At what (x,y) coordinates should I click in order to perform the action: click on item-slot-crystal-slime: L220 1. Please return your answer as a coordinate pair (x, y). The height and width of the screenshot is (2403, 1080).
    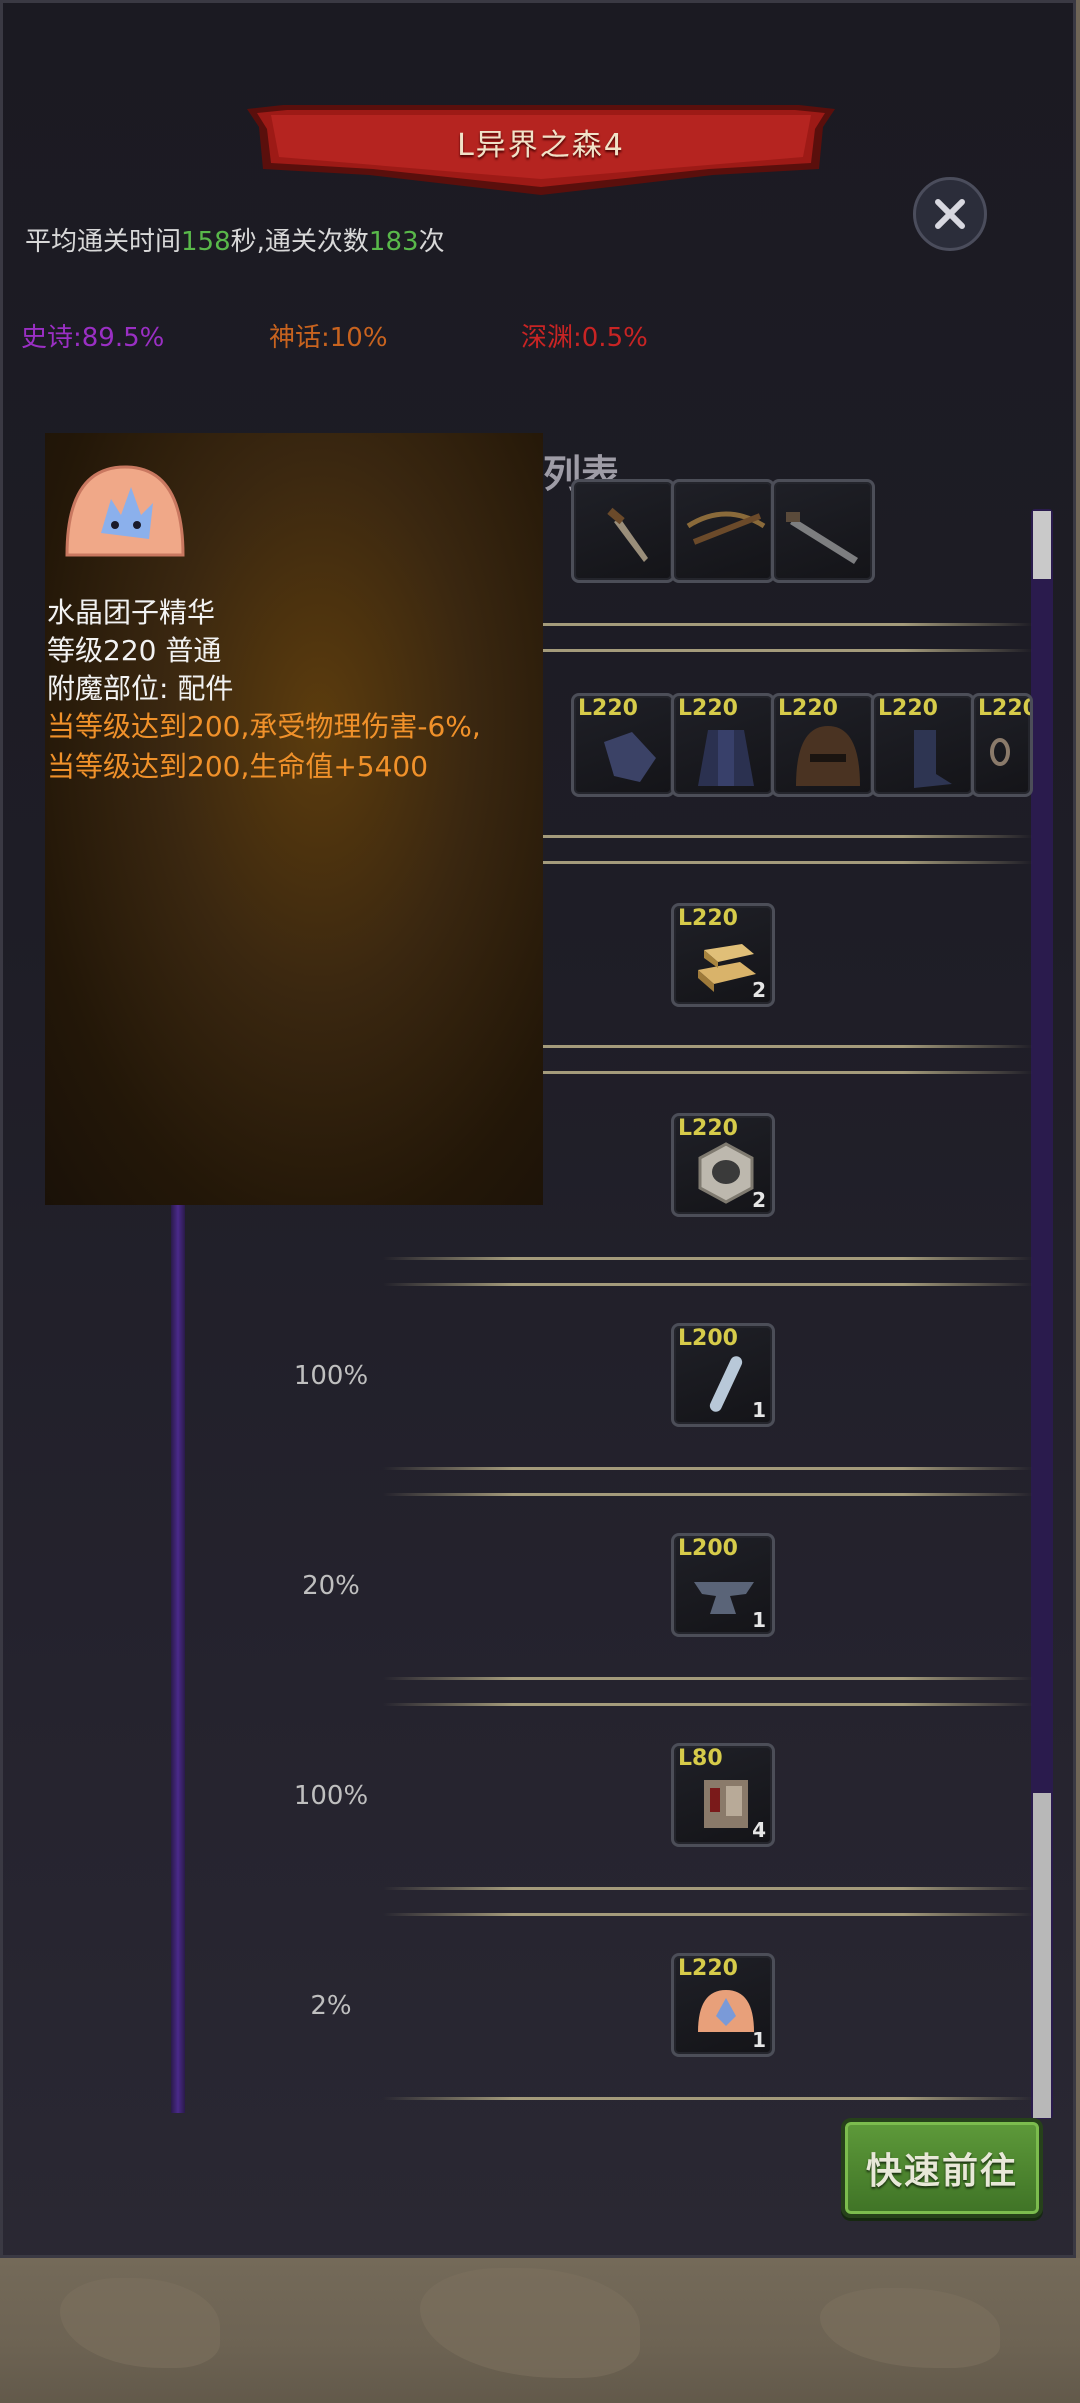
    Looking at the image, I should click on (723, 2005).